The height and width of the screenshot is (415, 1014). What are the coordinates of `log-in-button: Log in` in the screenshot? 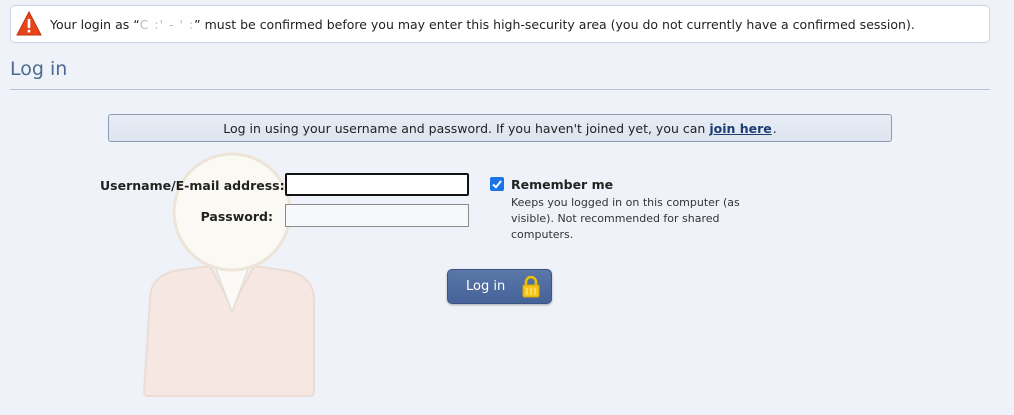 It's located at (499, 286).